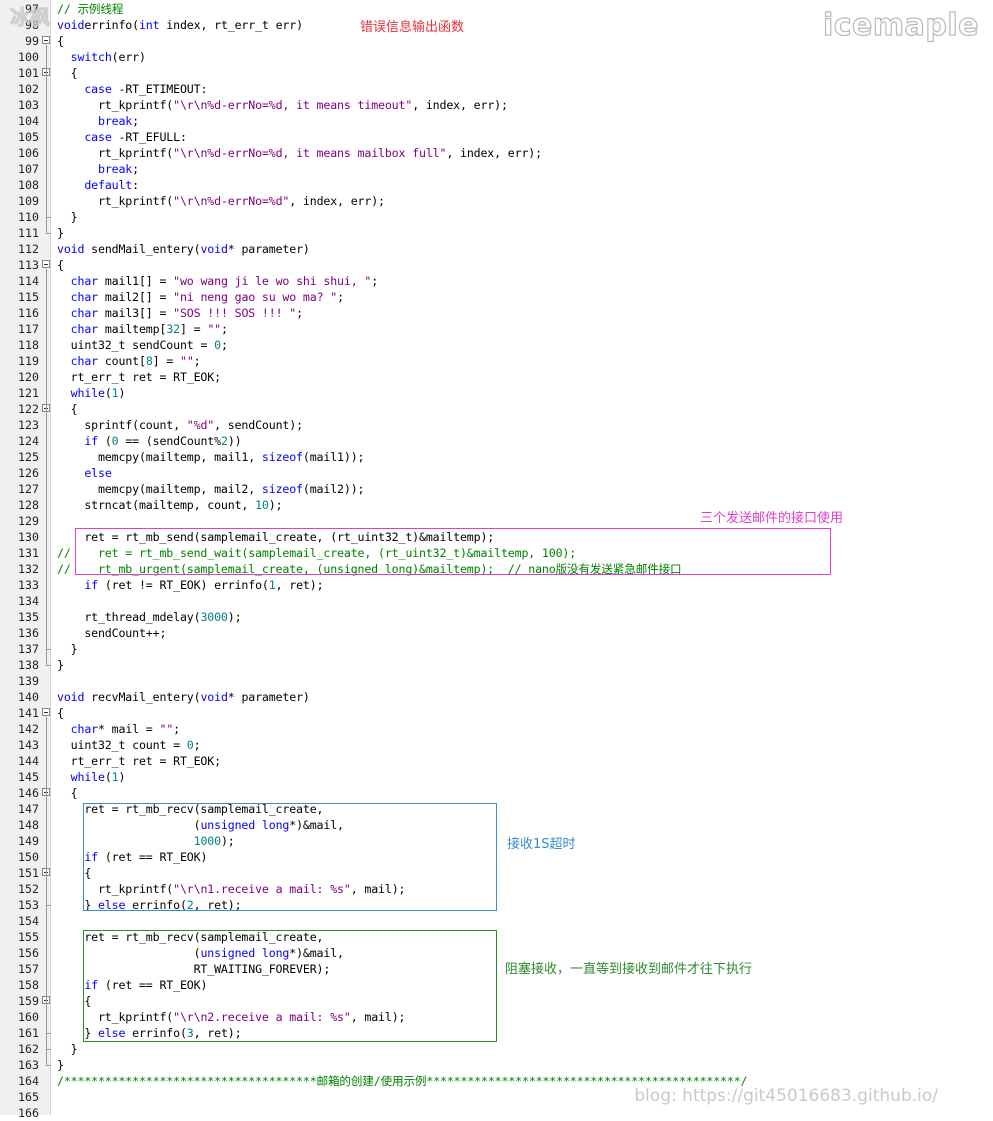  What do you see at coordinates (496, 217) in the screenshot?
I see `code-line: 110 }` at bounding box center [496, 217].